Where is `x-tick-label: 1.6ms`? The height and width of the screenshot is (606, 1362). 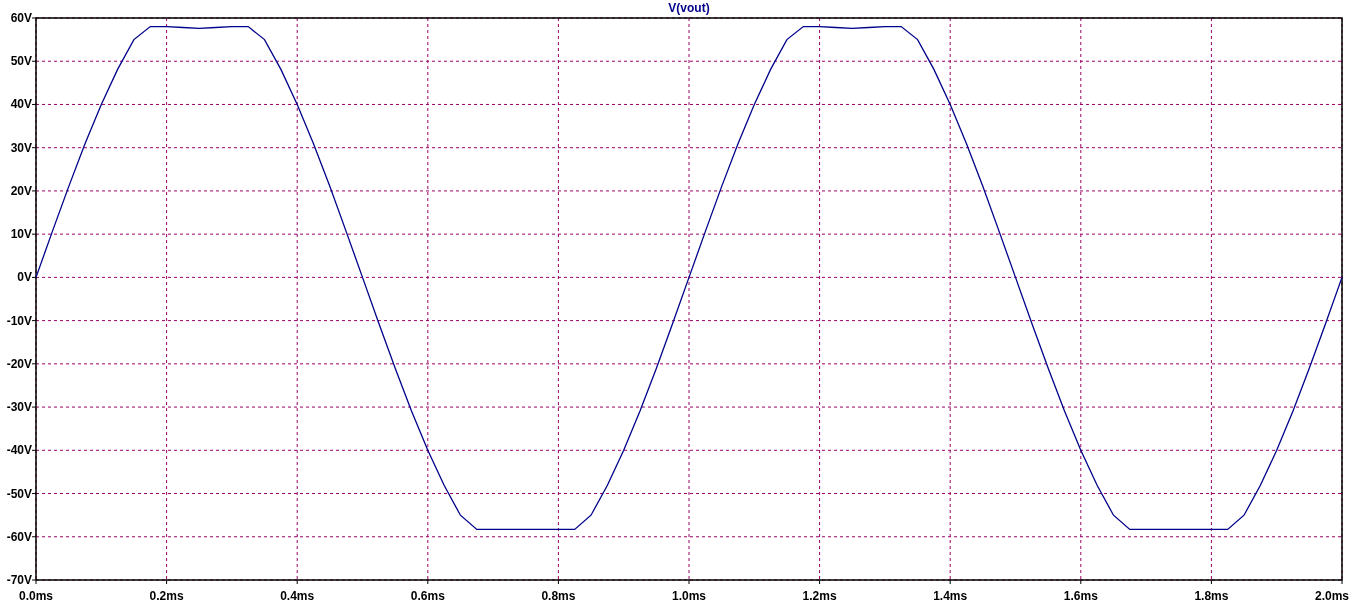
x-tick-label: 1.6ms is located at coordinates (1080, 596).